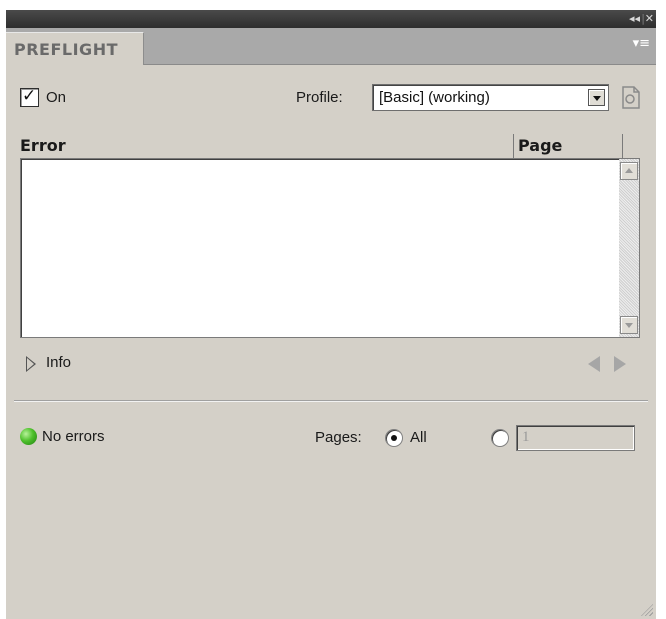 This screenshot has width=666, height=619. What do you see at coordinates (330, 364) in the screenshot?
I see `info-section: Info` at bounding box center [330, 364].